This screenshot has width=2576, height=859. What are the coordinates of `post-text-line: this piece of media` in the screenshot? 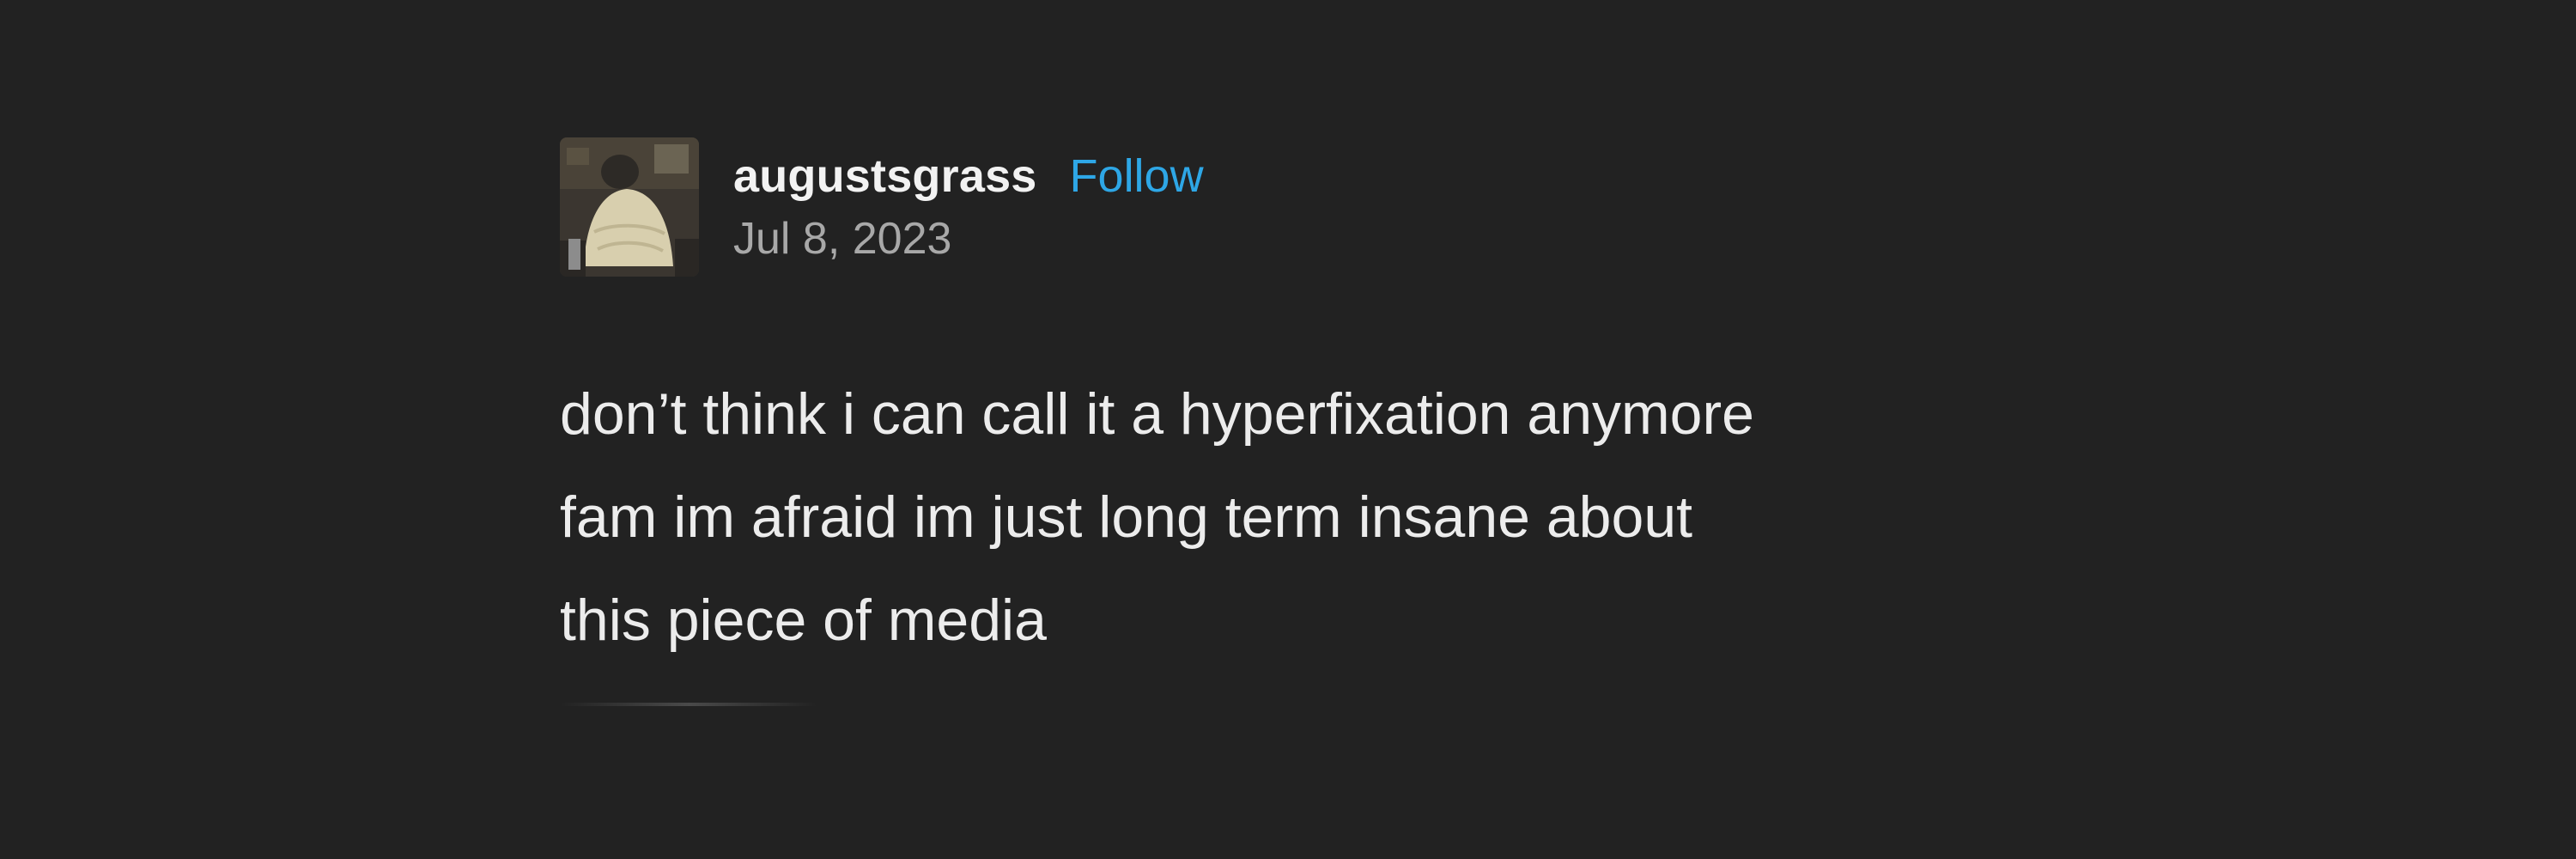 It's located at (803, 620).